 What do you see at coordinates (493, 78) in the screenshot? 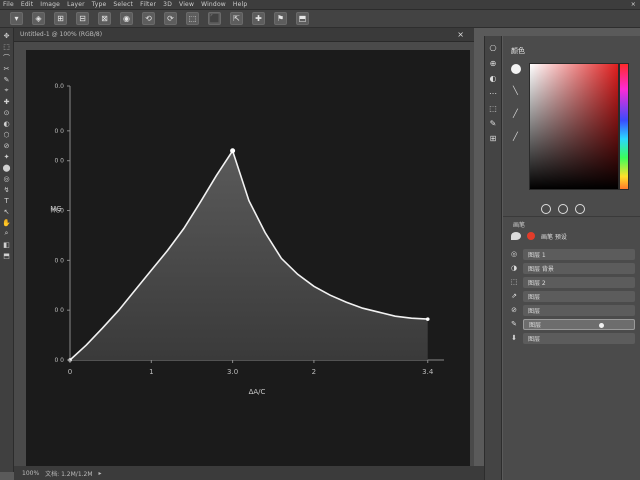
I see `dock-icon: ◐` at bounding box center [493, 78].